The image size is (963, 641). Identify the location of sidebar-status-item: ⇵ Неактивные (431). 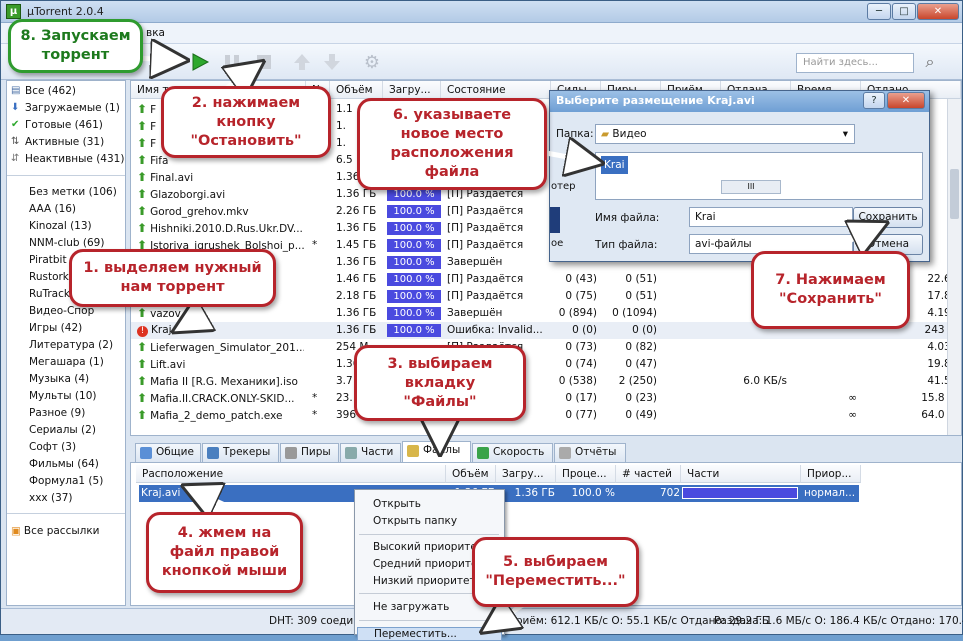
(67, 159).